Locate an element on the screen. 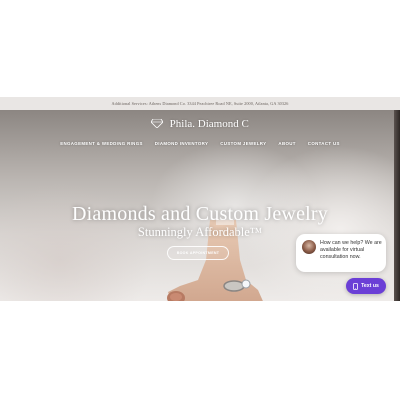  nav-diamond-inventory: DIAMOND INVENTORY is located at coordinates (182, 143).